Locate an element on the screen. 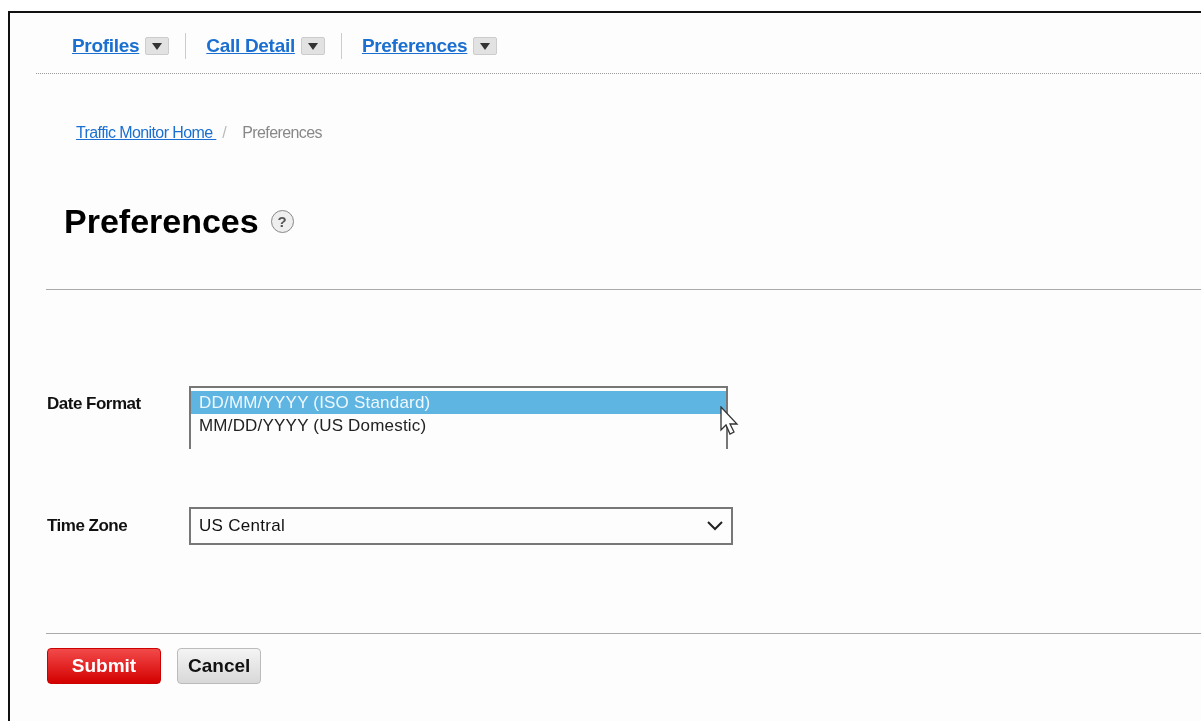  nav-link: Preferences is located at coordinates (414, 46).